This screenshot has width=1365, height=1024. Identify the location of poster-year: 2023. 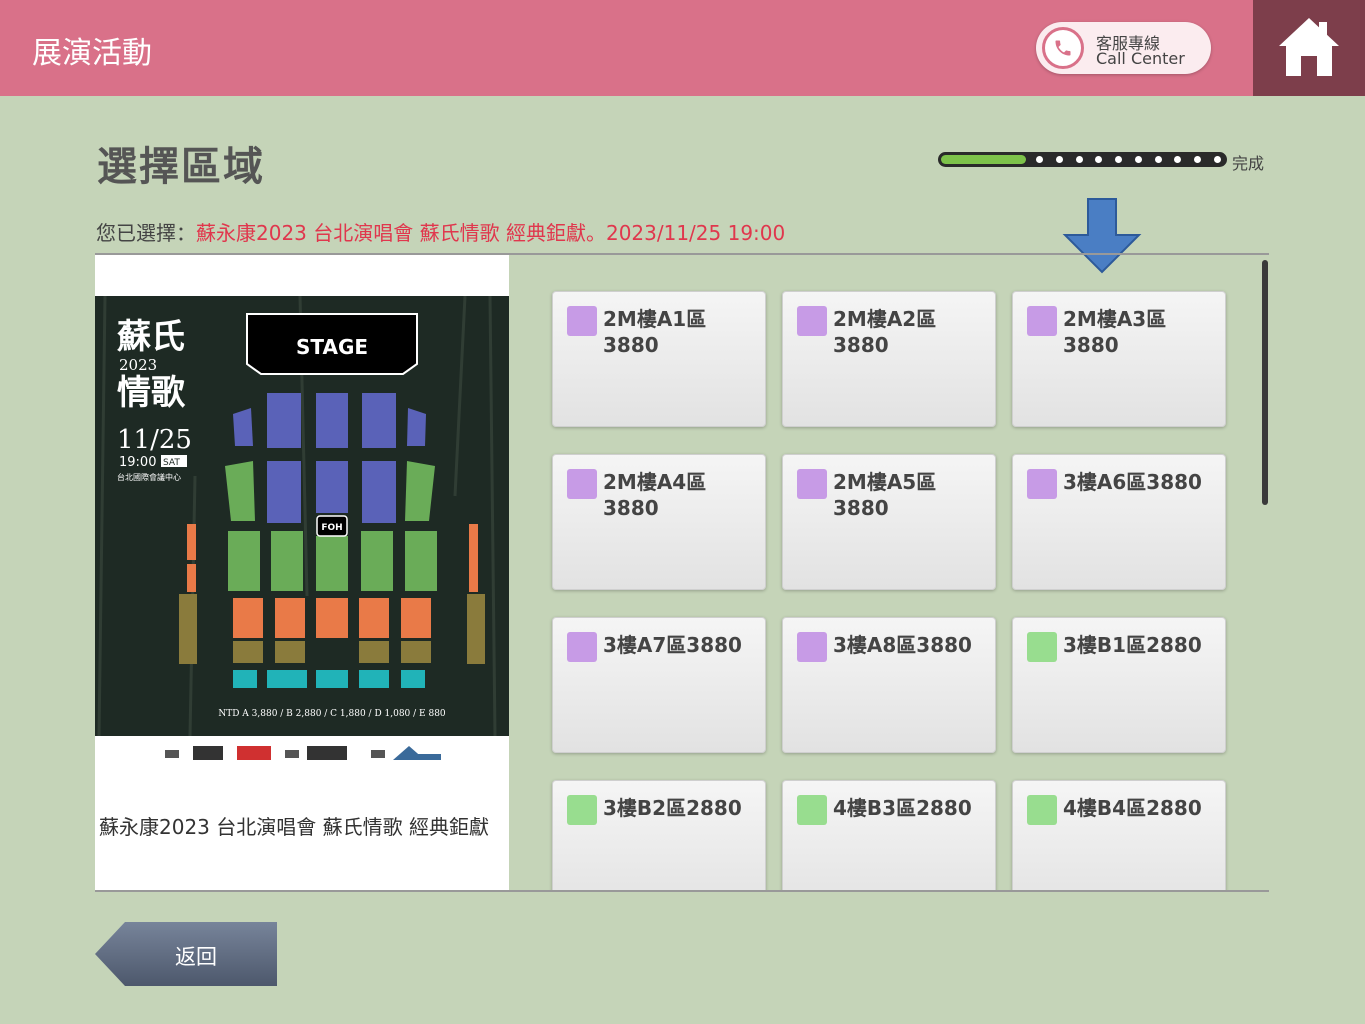
(138, 365).